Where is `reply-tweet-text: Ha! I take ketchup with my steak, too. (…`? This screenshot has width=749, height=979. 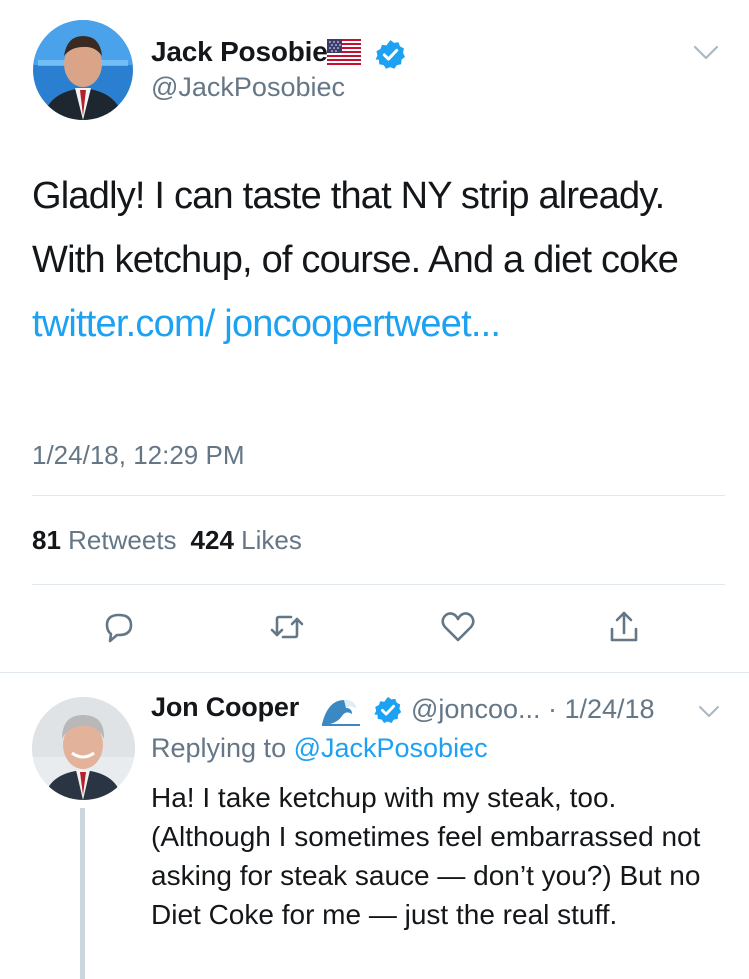 reply-tweet-text: Ha! I take ketchup with my steak, too. (… is located at coordinates (426, 856).